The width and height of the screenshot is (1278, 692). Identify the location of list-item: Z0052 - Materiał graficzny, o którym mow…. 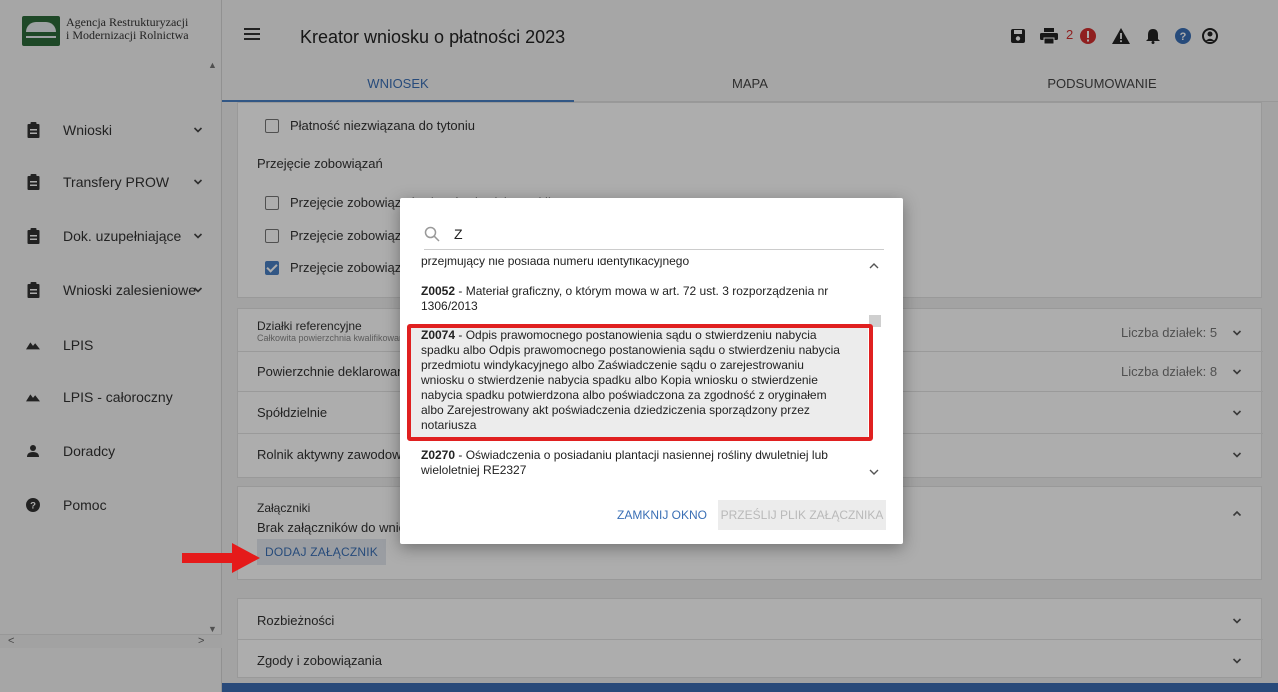
(639, 299).